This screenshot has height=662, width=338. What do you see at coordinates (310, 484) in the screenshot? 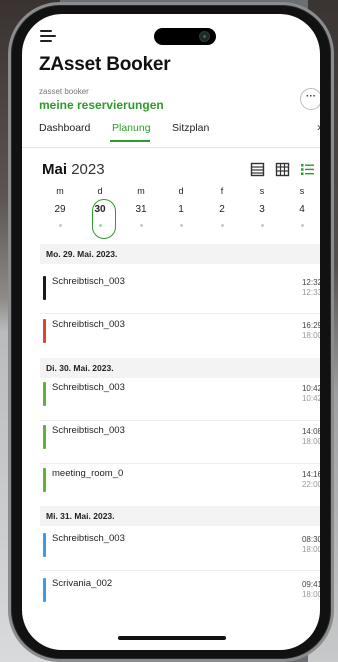
I see `end-time: 22:00` at bounding box center [310, 484].